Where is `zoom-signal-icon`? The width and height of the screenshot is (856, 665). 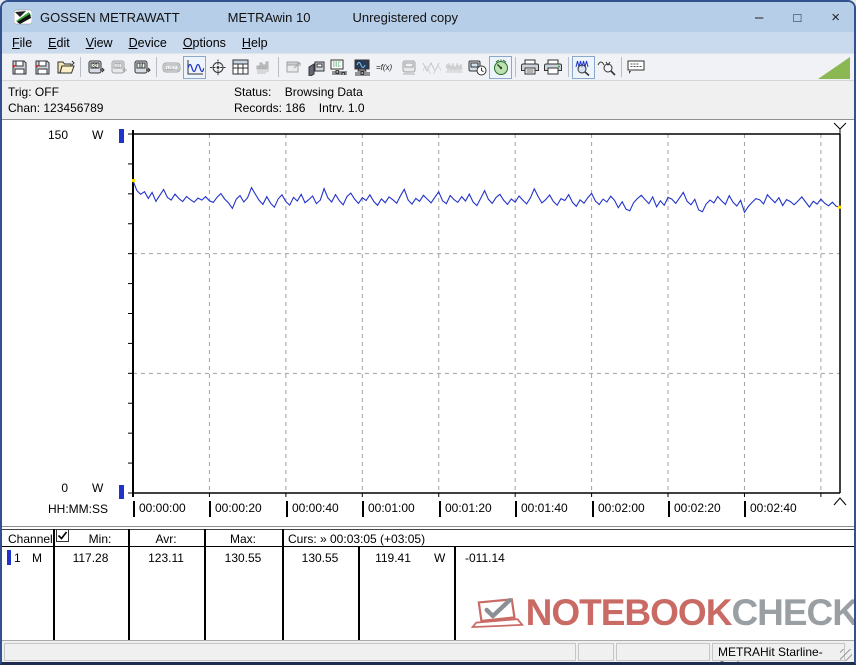 zoom-signal-icon is located at coordinates (583, 67).